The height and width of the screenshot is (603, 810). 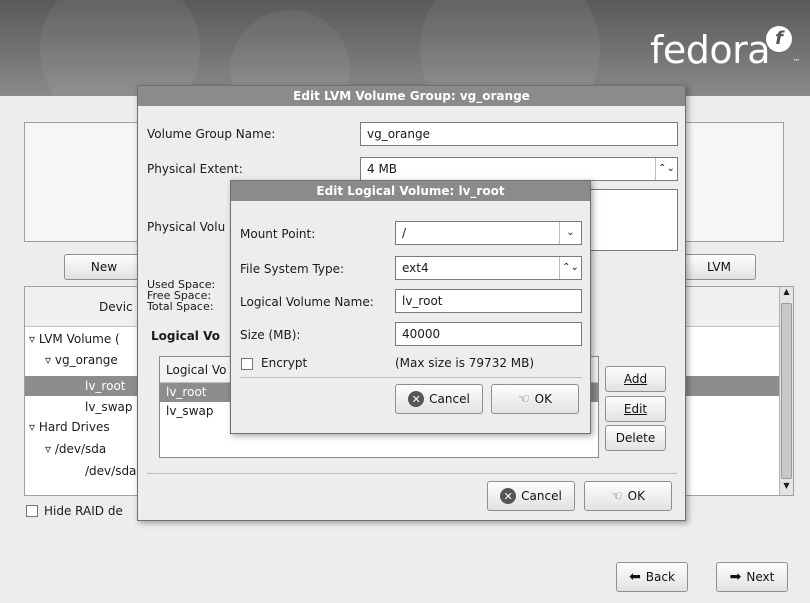 I want to click on tree-label: Hard Drives, so click(x=74, y=427).